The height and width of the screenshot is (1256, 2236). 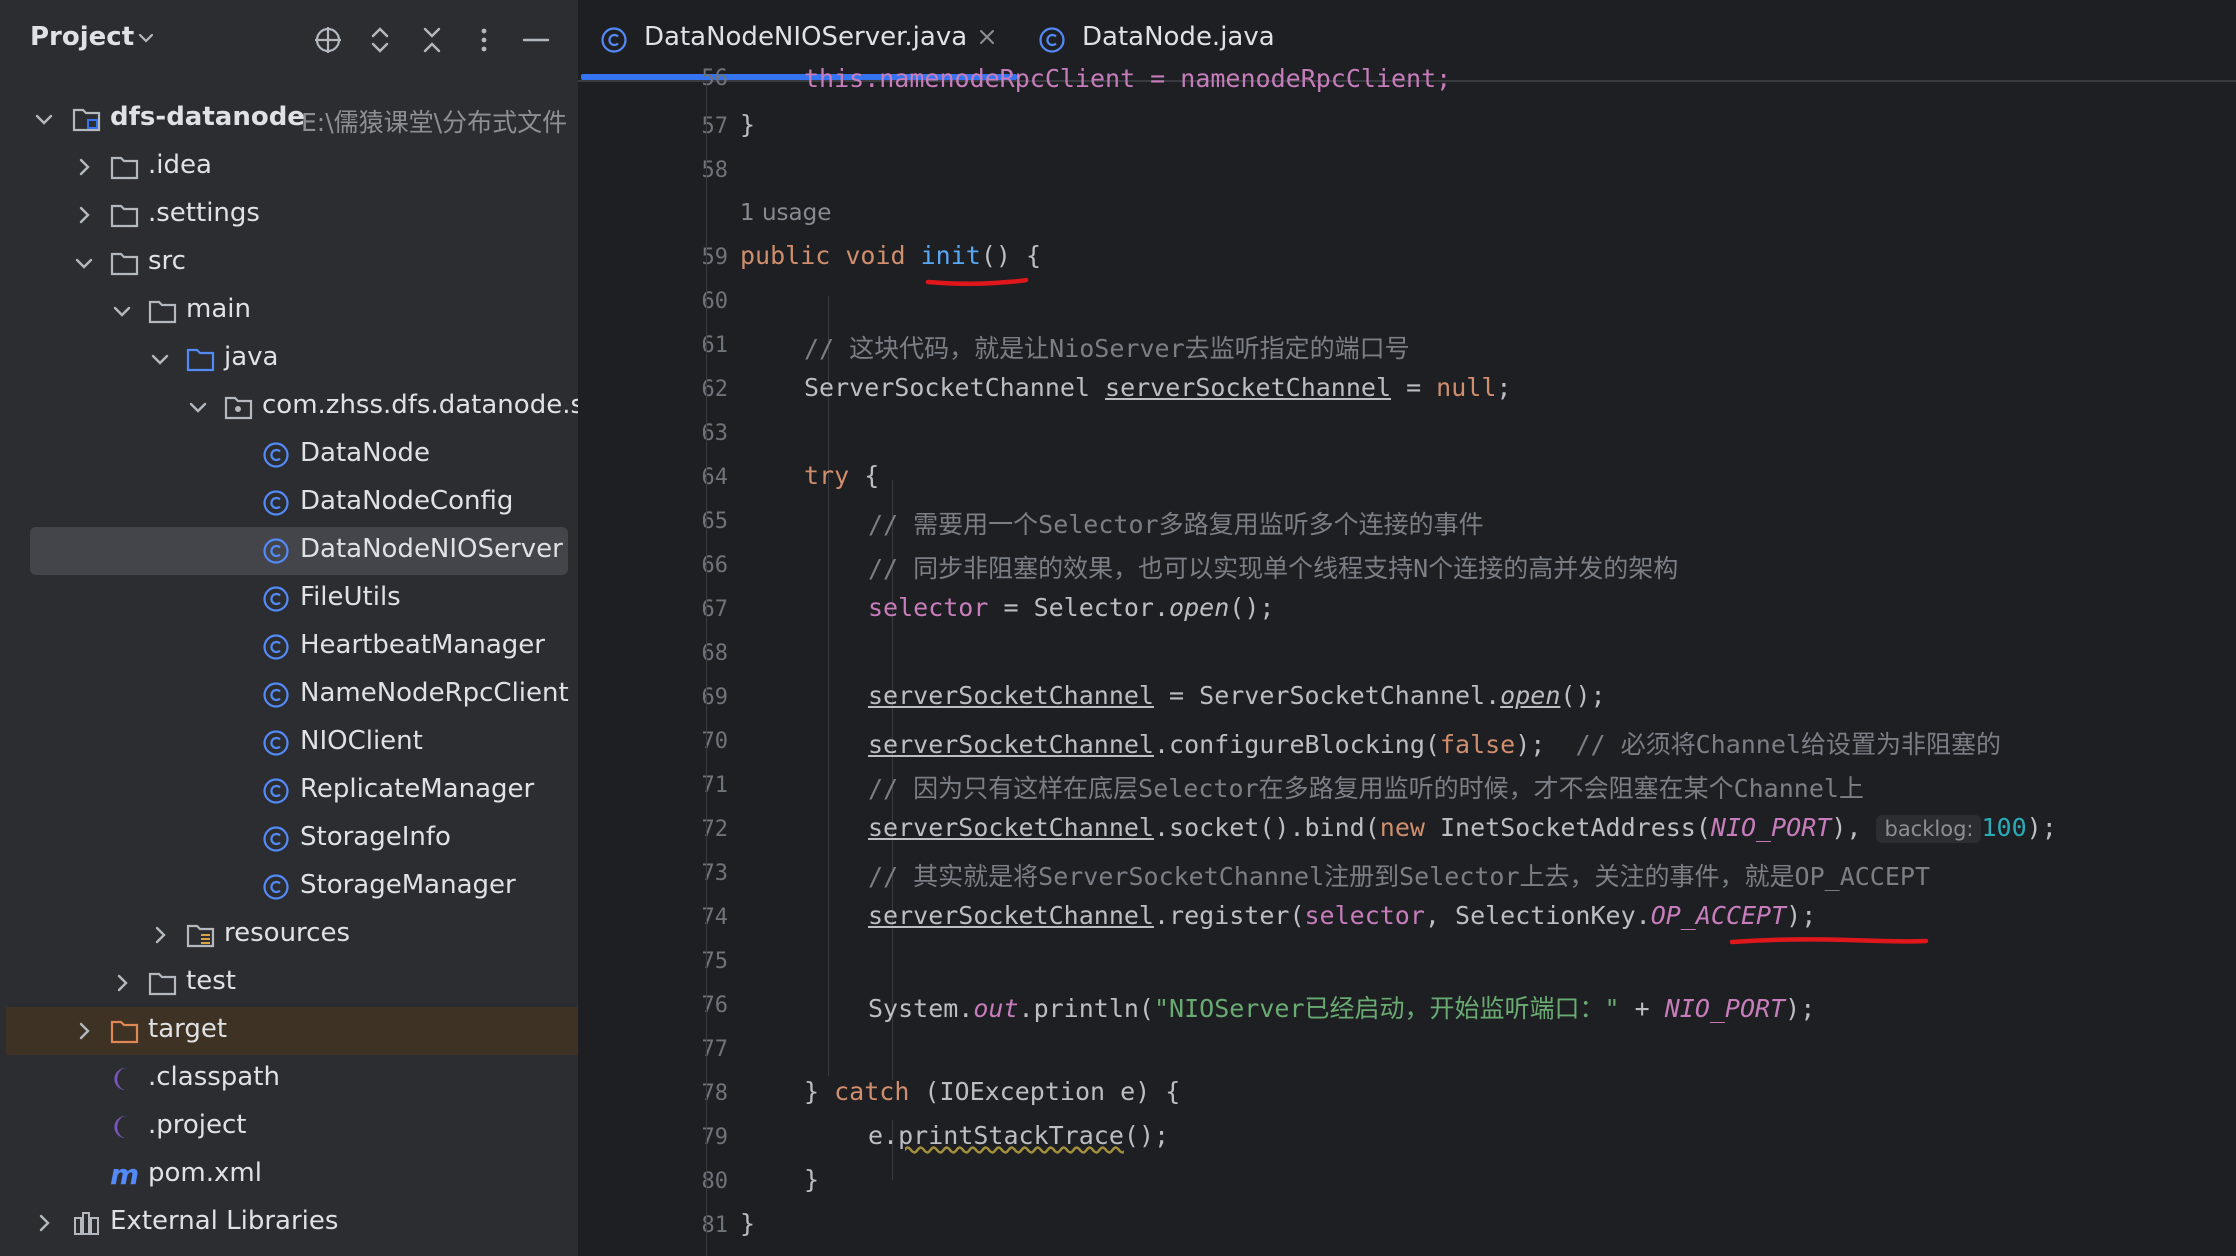 I want to click on tree-item-package: com.zhss.dfs.datanode.se, so click(x=289, y=407).